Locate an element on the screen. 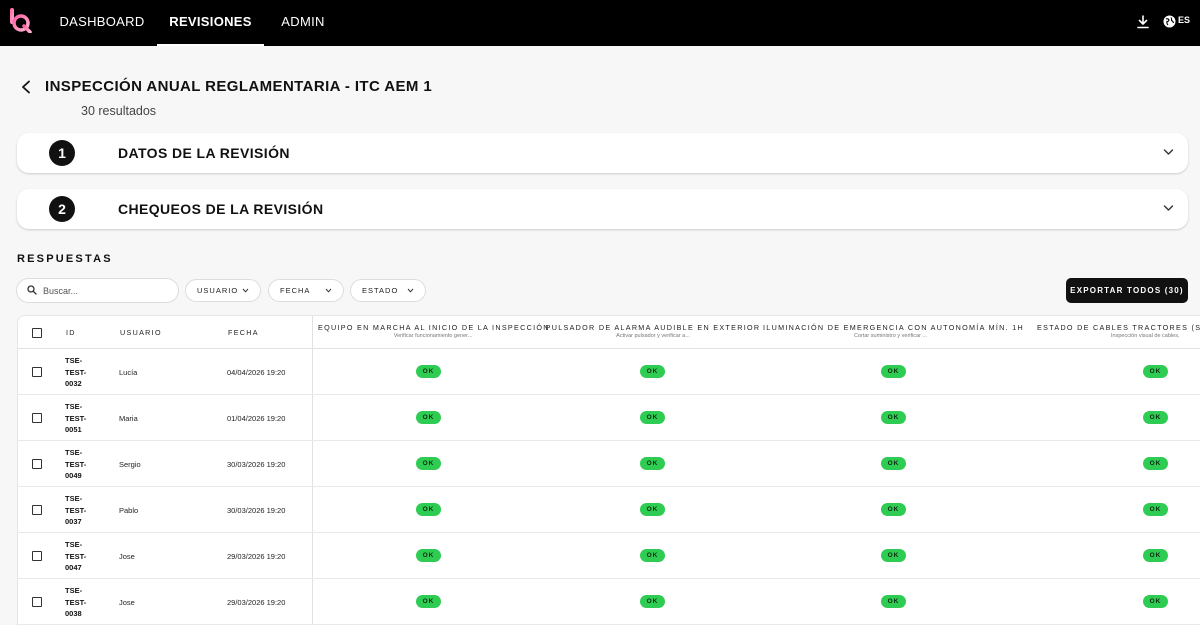  filter-label: ESTADO is located at coordinates (380, 290).